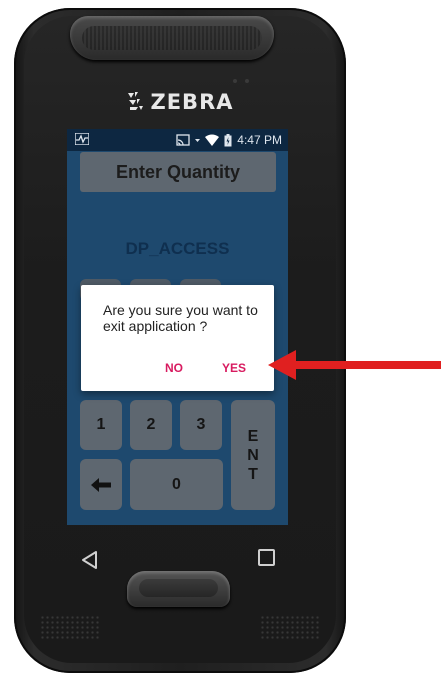 The image size is (441, 677). I want to click on brand-logo: ZEBRA, so click(180, 102).